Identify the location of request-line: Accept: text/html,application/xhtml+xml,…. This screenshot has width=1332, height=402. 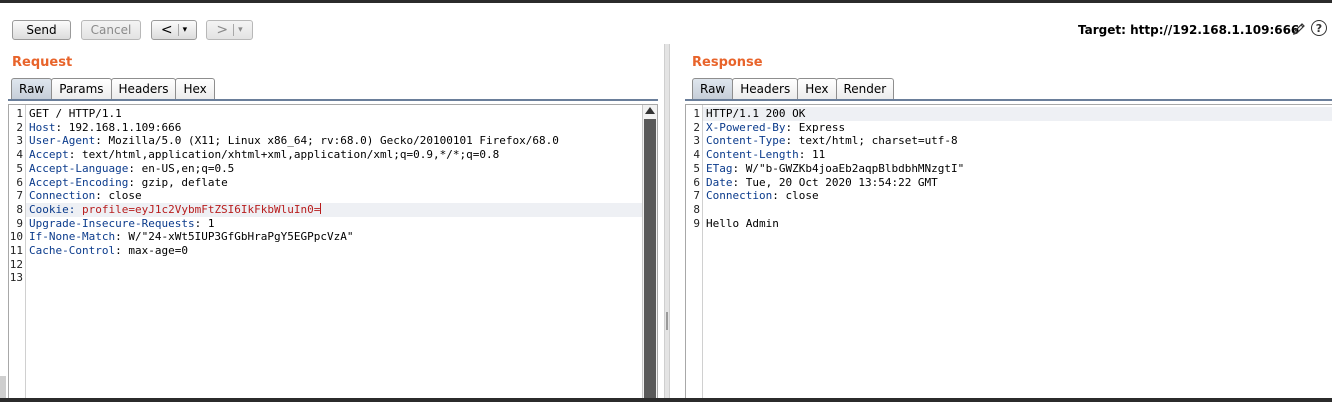
(336, 155).